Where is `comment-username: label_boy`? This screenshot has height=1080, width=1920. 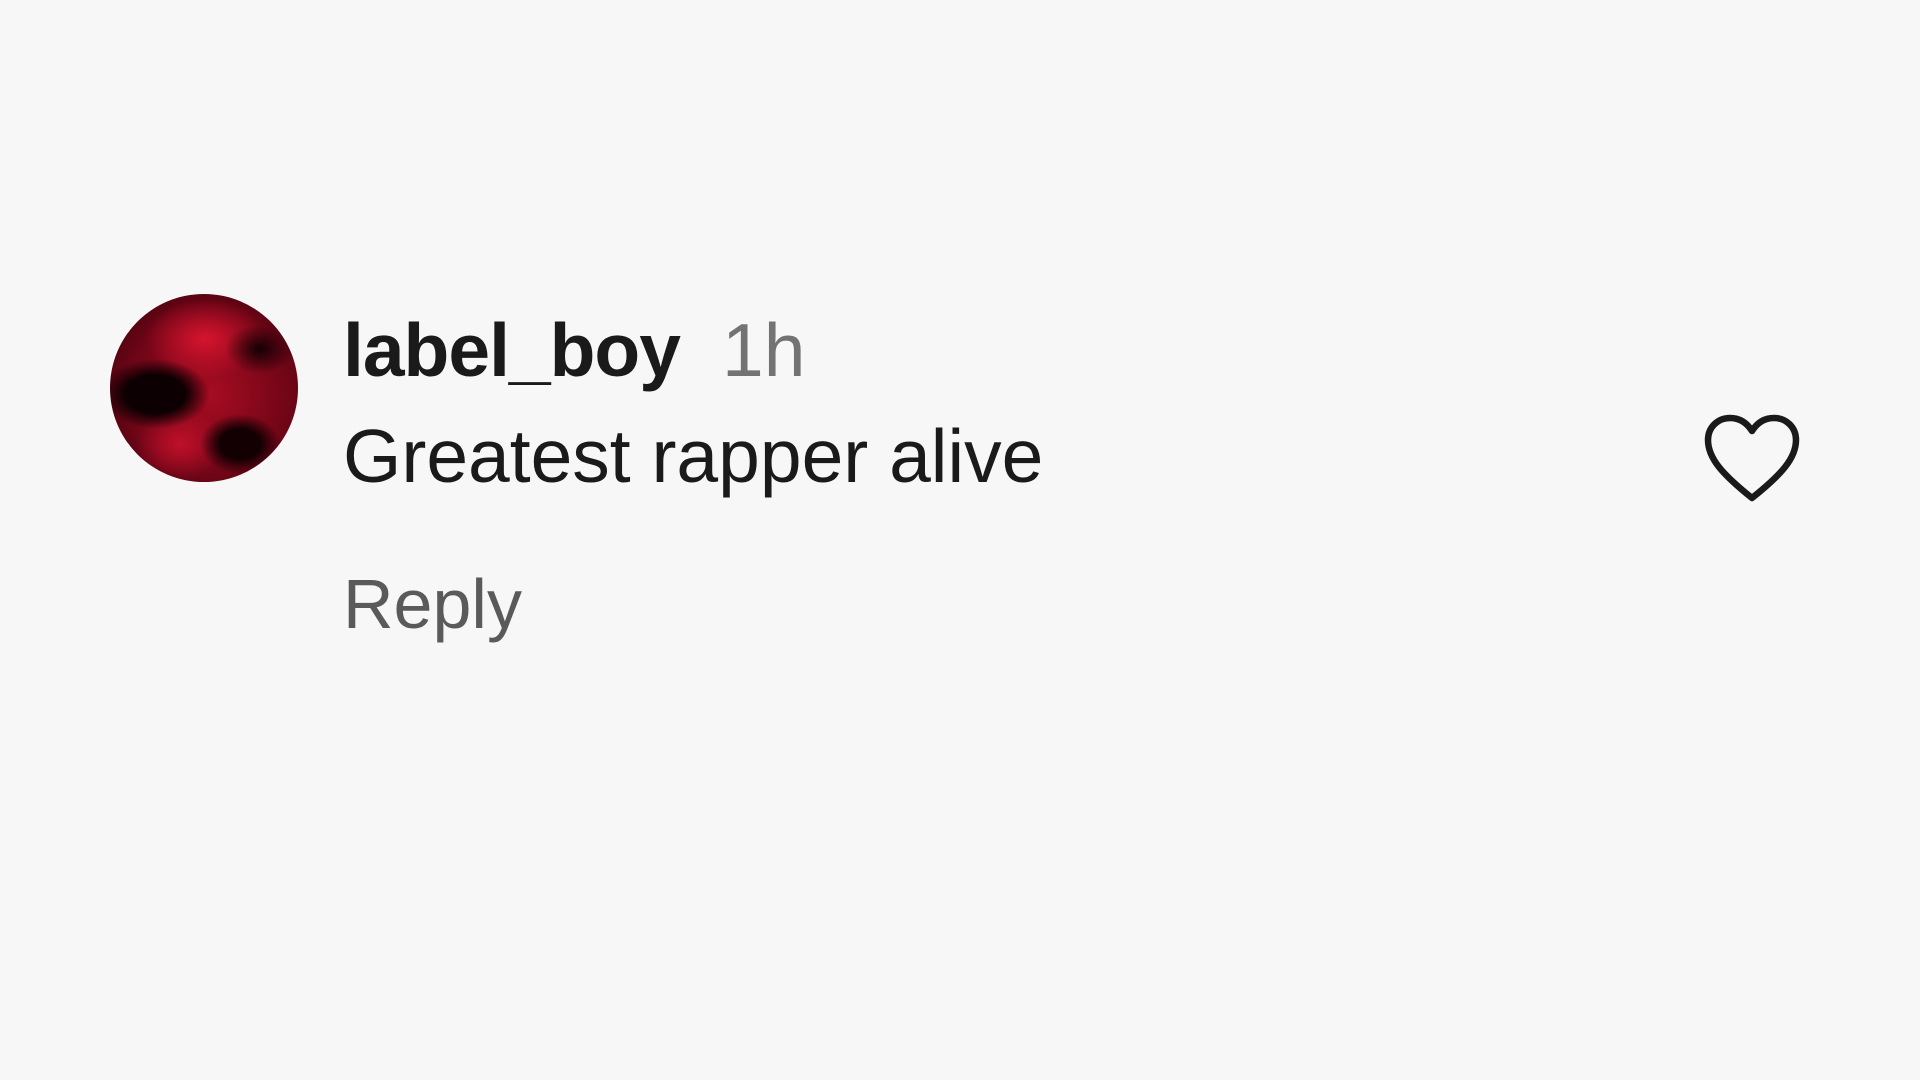 comment-username: label_boy is located at coordinates (512, 350).